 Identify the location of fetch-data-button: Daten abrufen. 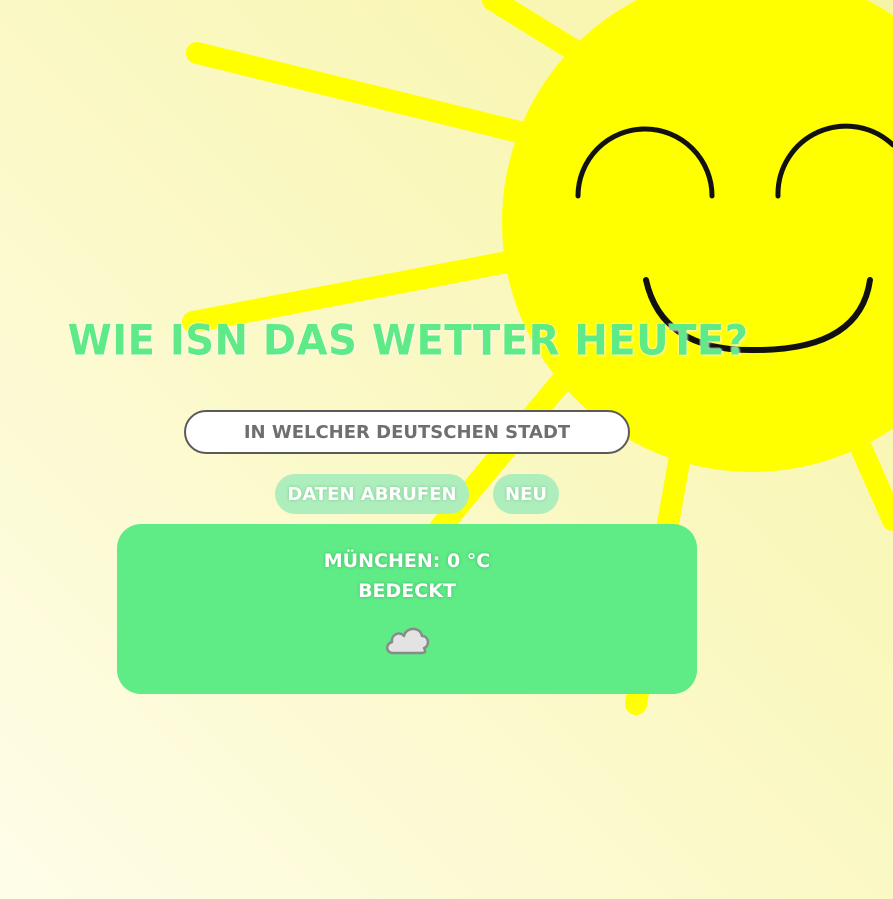
(372, 494).